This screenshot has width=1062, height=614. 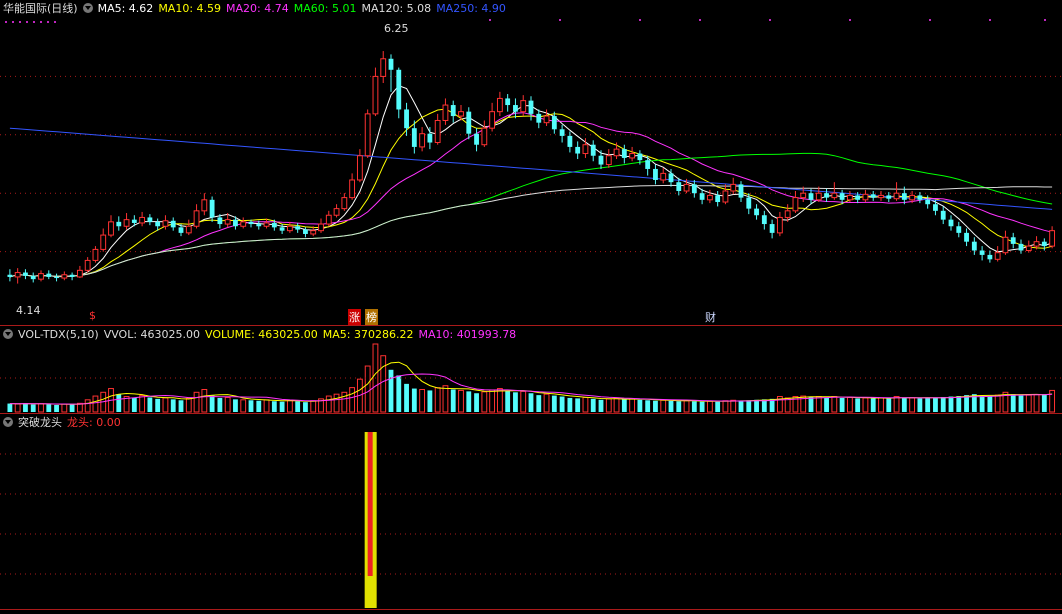 I want to click on vvol-value: VVOL: 463025.00, so click(x=152, y=334).